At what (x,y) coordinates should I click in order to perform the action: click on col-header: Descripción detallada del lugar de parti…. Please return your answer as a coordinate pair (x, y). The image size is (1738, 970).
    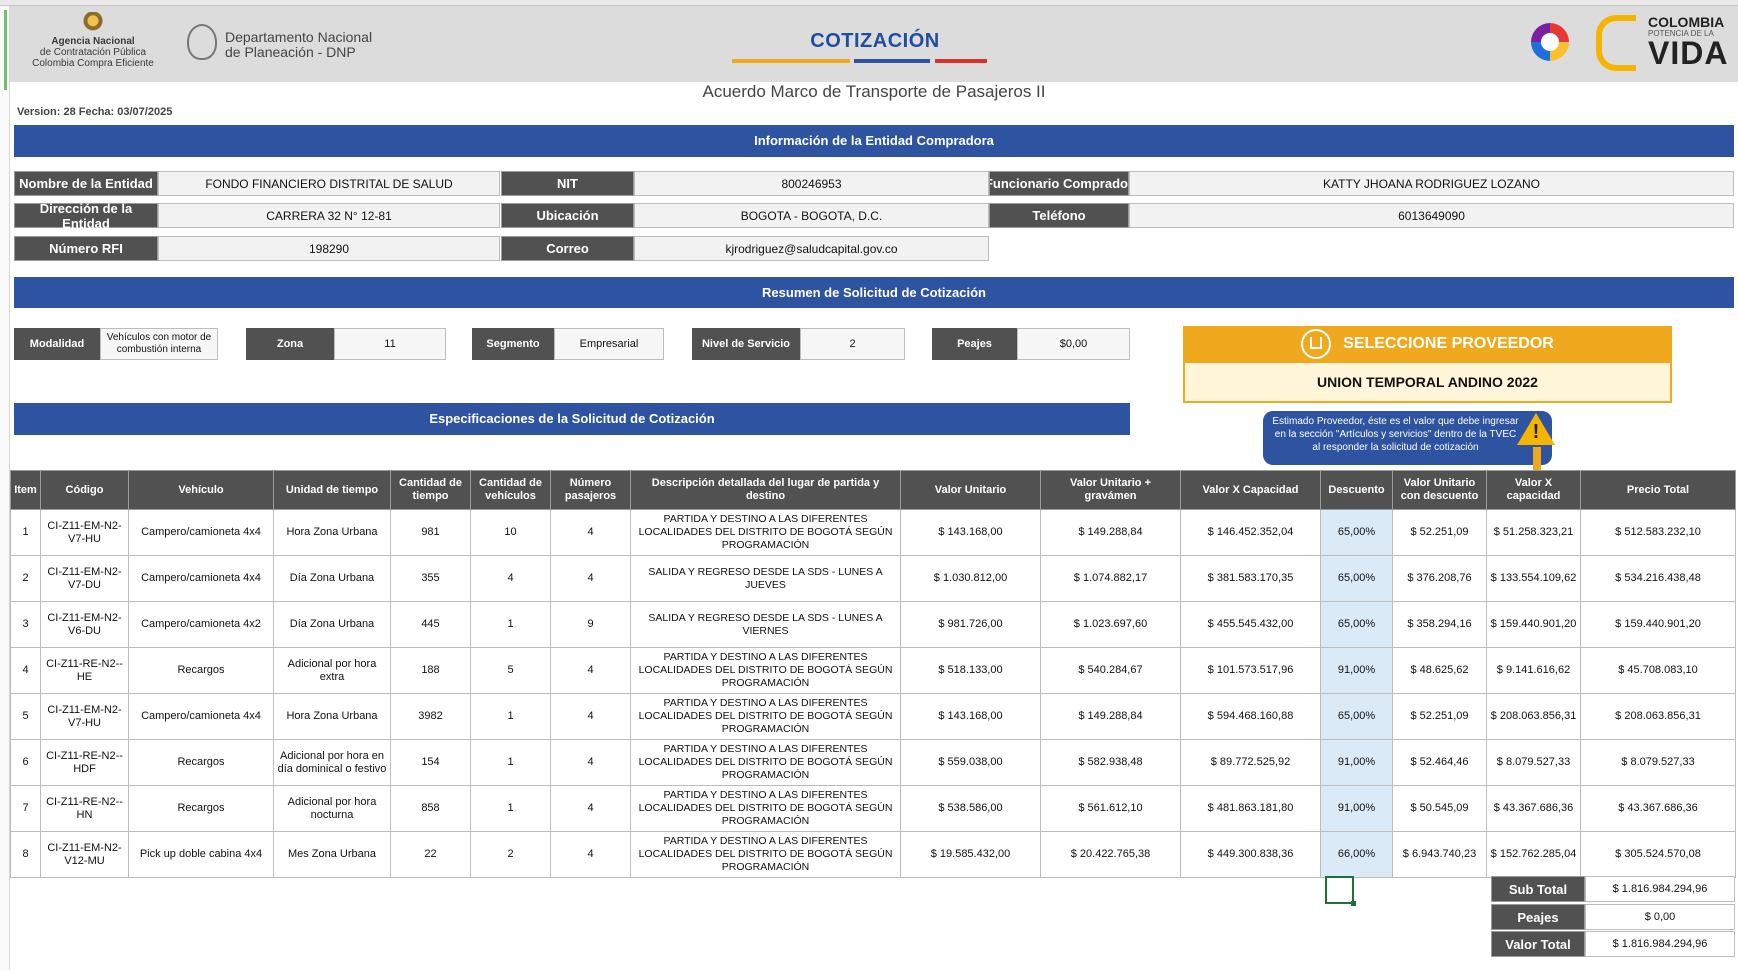
    Looking at the image, I should click on (765, 490).